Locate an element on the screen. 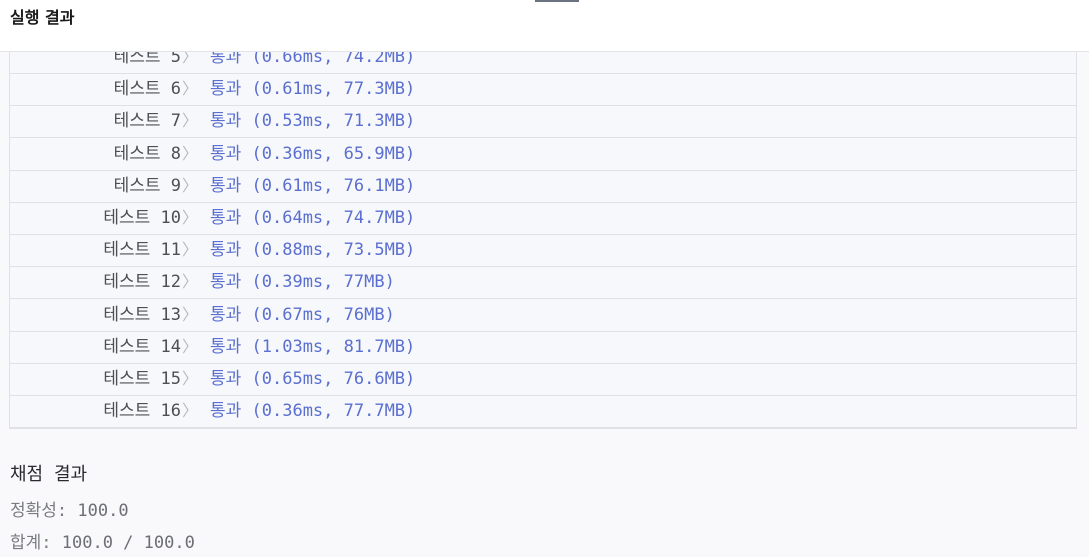 The width and height of the screenshot is (1089, 557). accuracy-line: 정확성: 100.0 is located at coordinates (69, 508).